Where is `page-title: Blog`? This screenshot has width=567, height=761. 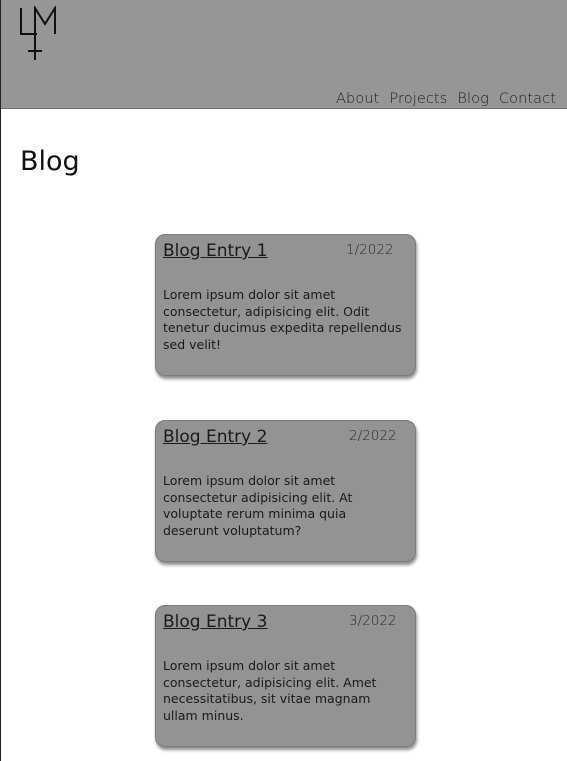 page-title: Blog is located at coordinates (50, 161).